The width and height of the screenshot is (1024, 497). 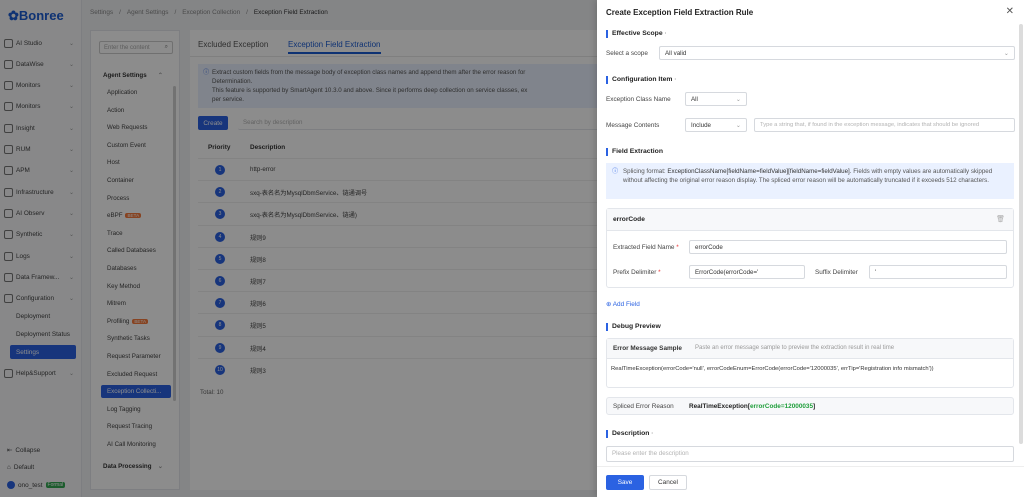 I want to click on section-field-extraction: Field Extraction, so click(x=634, y=152).